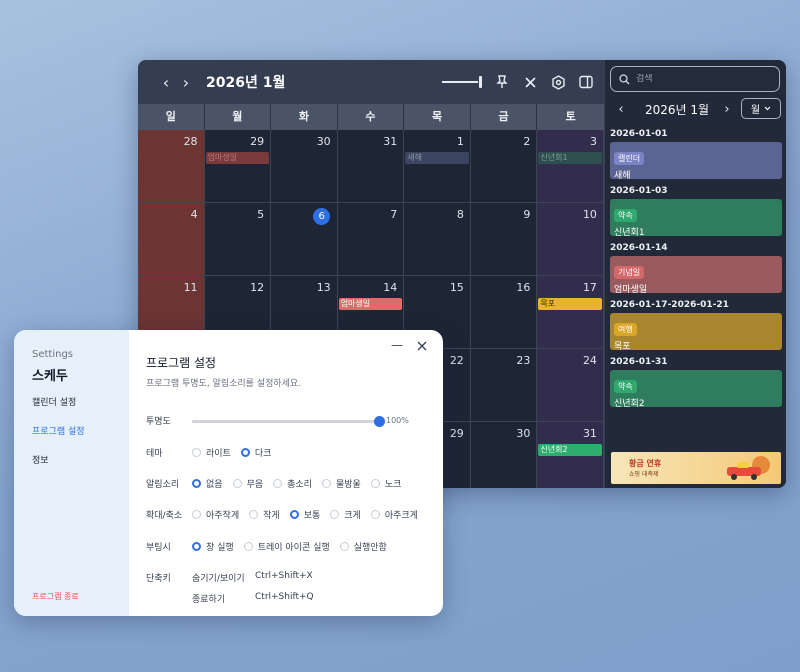 This screenshot has height=672, width=800. Describe the element at coordinates (621, 109) in the screenshot. I see `sidebar-prev-button: ‹` at that location.